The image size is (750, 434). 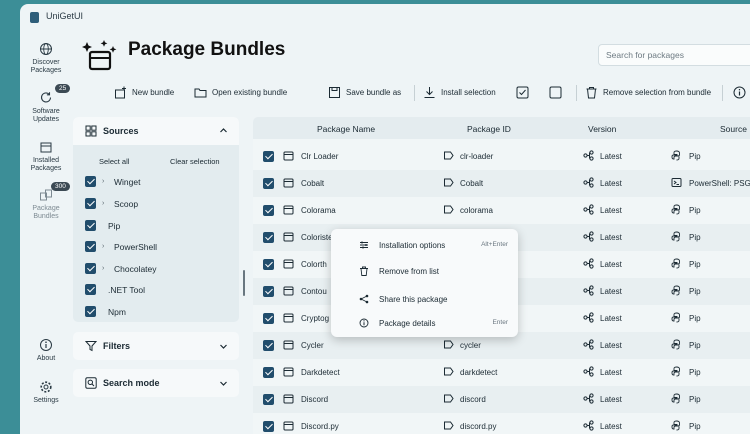 I want to click on sources-scrollbar, so click(x=244, y=283).